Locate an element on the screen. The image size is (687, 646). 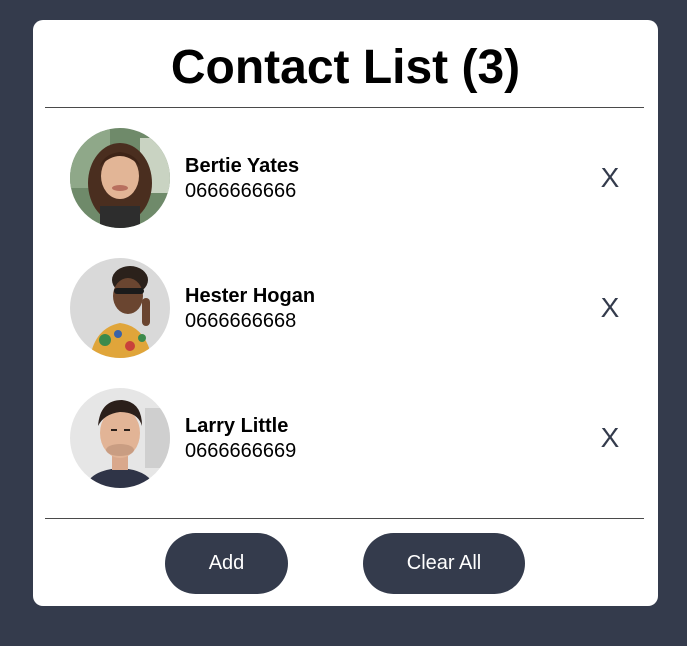
contact-info: Bertie Yates 0666666666 is located at coordinates (242, 178).